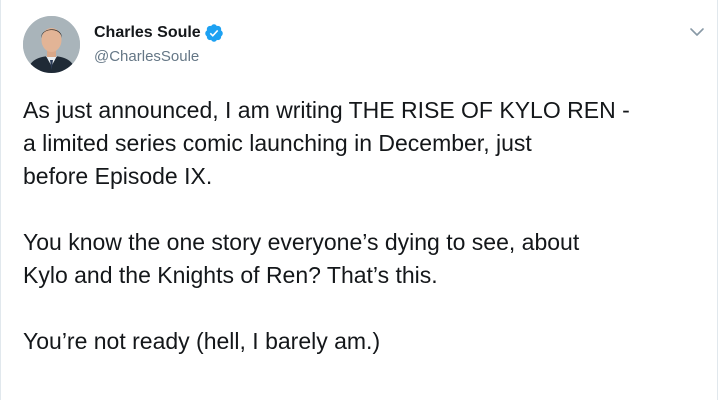  I want to click on author-block: Charles Soule @CharlesSoule, so click(159, 44).